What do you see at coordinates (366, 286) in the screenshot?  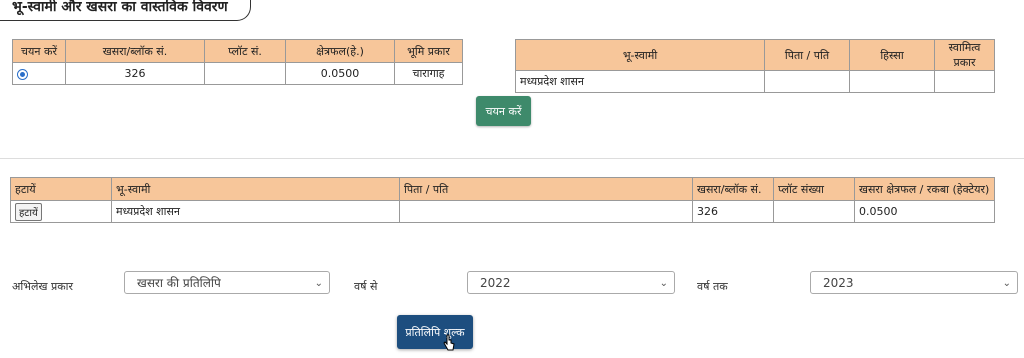 I see `year-from-label: वर्ष से` at bounding box center [366, 286].